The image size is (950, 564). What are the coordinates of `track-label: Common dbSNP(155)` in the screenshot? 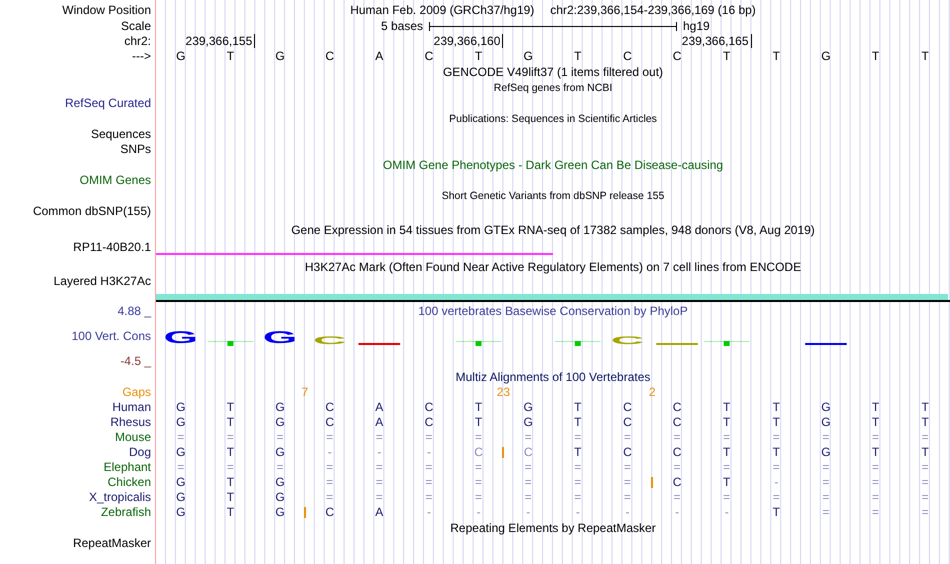 It's located at (91, 211).